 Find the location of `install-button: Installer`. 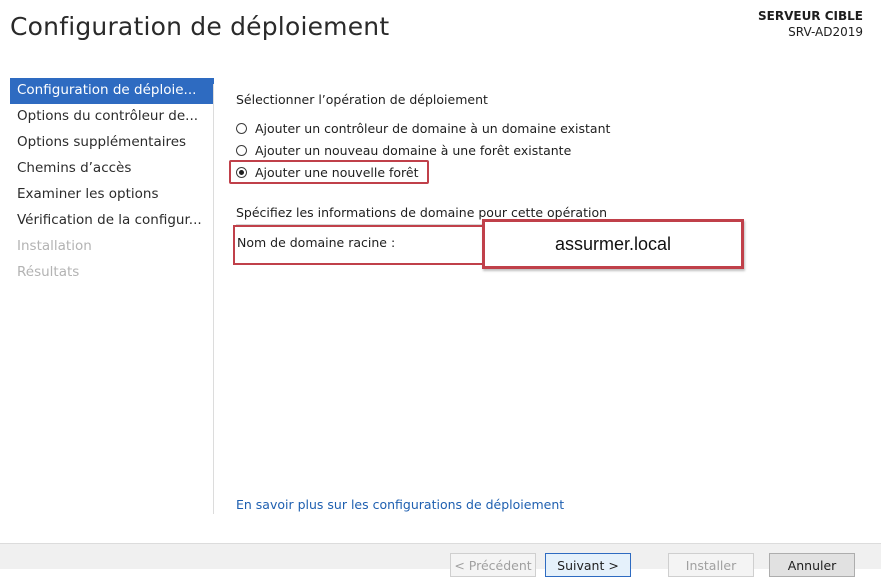

install-button: Installer is located at coordinates (711, 565).